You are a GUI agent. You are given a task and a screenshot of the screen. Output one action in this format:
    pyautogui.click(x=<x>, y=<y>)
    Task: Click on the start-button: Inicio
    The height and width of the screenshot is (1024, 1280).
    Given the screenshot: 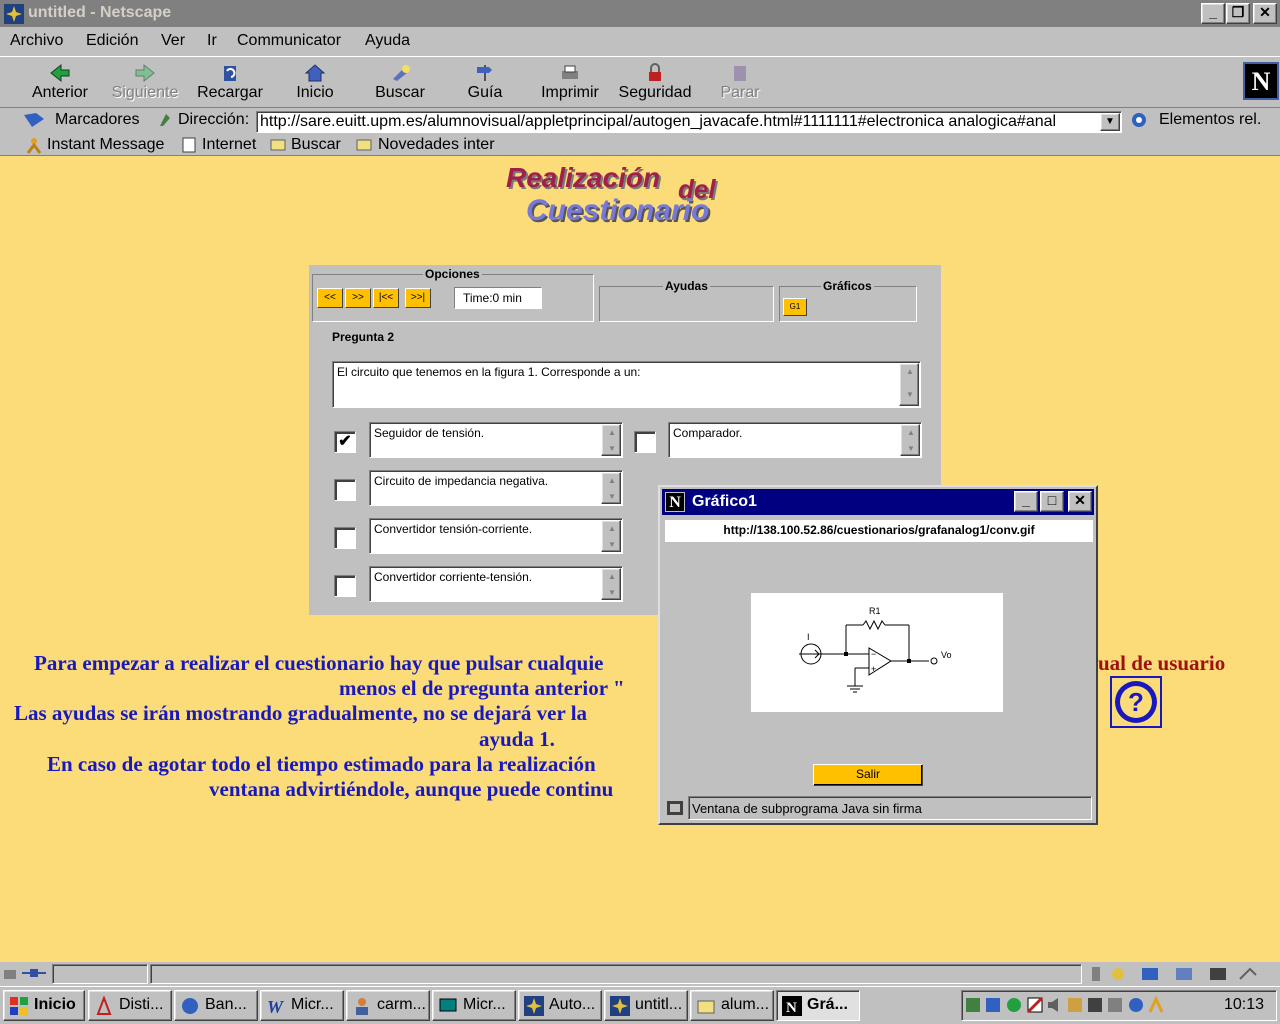 What is the action you would take?
    pyautogui.click(x=44, y=1005)
    